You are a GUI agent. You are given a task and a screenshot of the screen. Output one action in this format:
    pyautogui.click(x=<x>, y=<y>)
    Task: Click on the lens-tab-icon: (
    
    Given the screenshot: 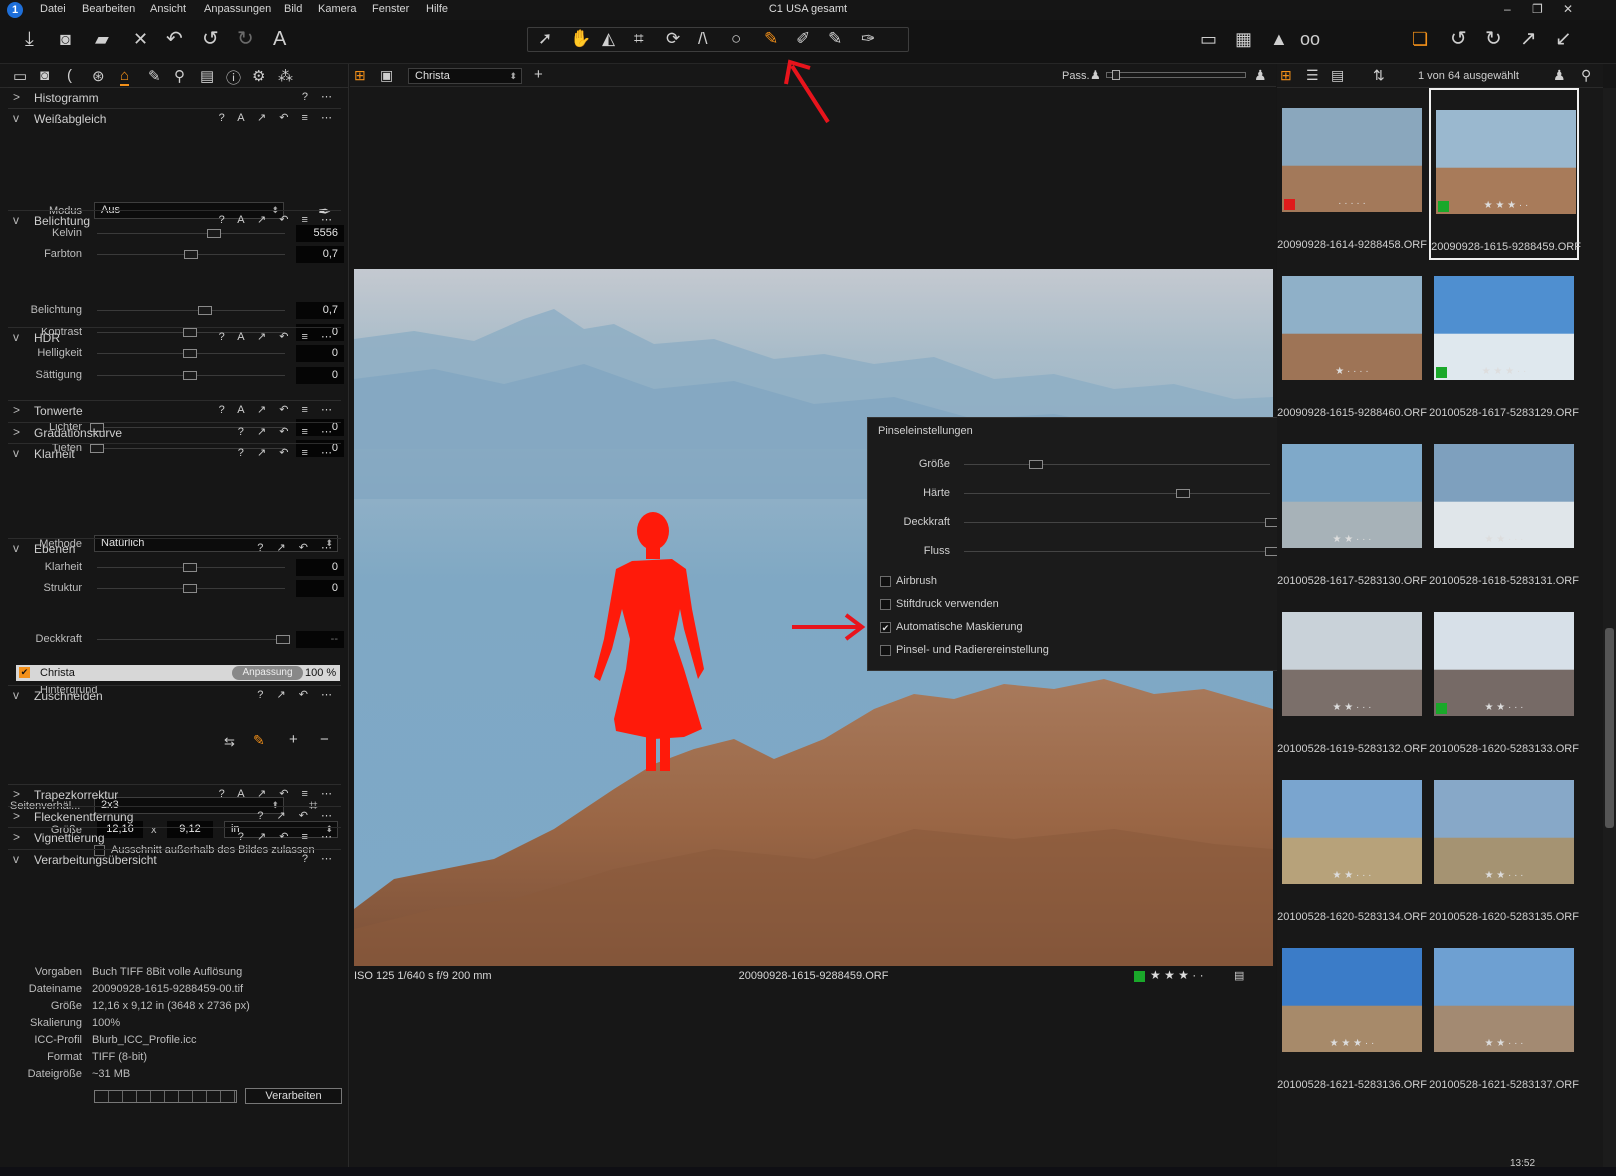 What is the action you would take?
    pyautogui.click(x=69, y=75)
    